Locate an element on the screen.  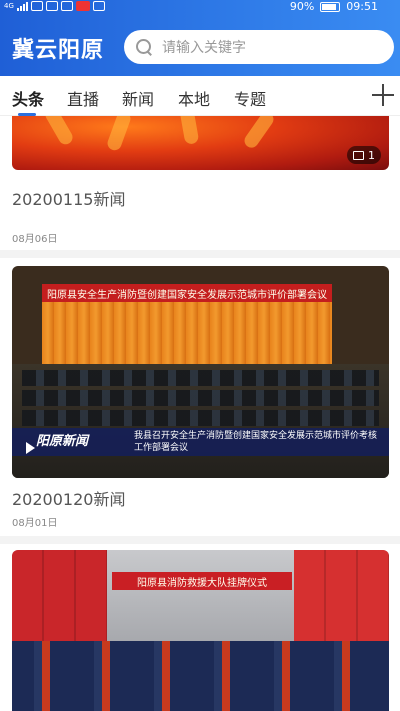
meeting-banner: 阳原县安全生产消防暨创建国家安全发展示范城市评价部署会议 is located at coordinates (187, 293).